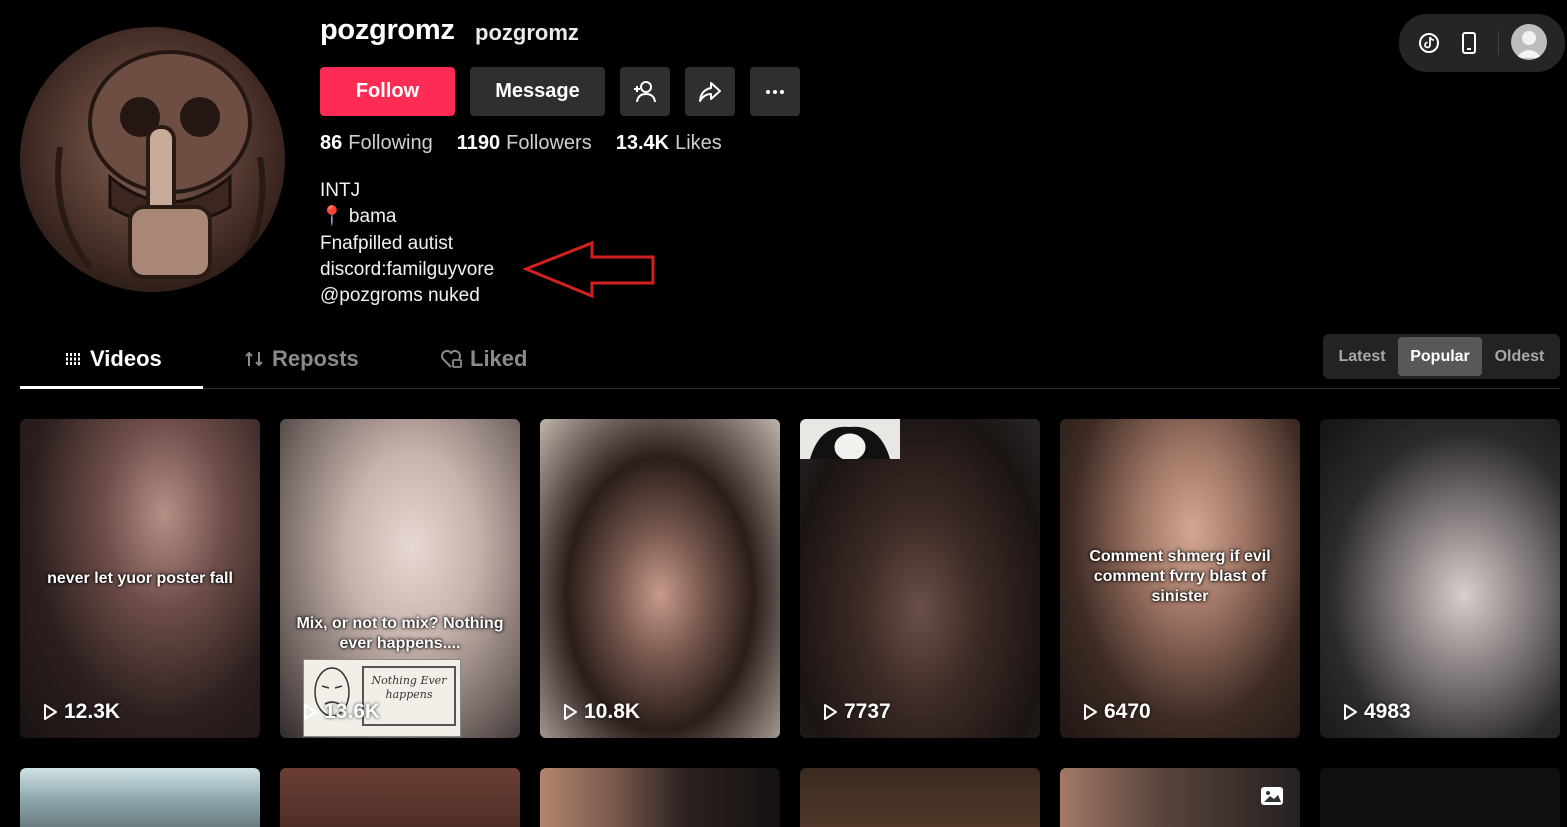  I want to click on play-count-value: 13.6K, so click(352, 711).